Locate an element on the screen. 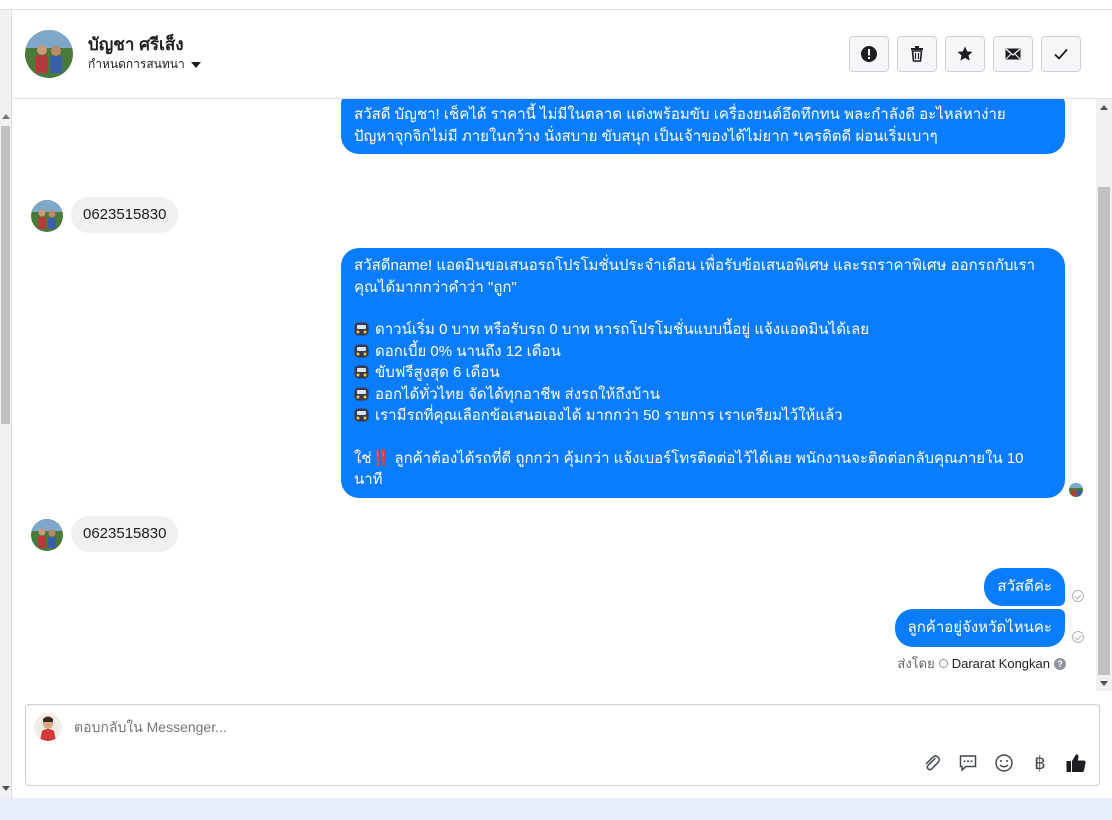 This screenshot has width=1112, height=820. conversation-header: บัญชา ศรีเส็ง กำหนดการสนทนา is located at coordinates (562, 55).